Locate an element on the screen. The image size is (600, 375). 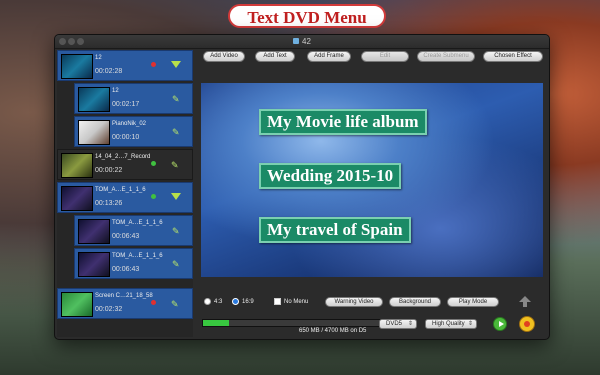
app-icon is located at coordinates (296, 41).